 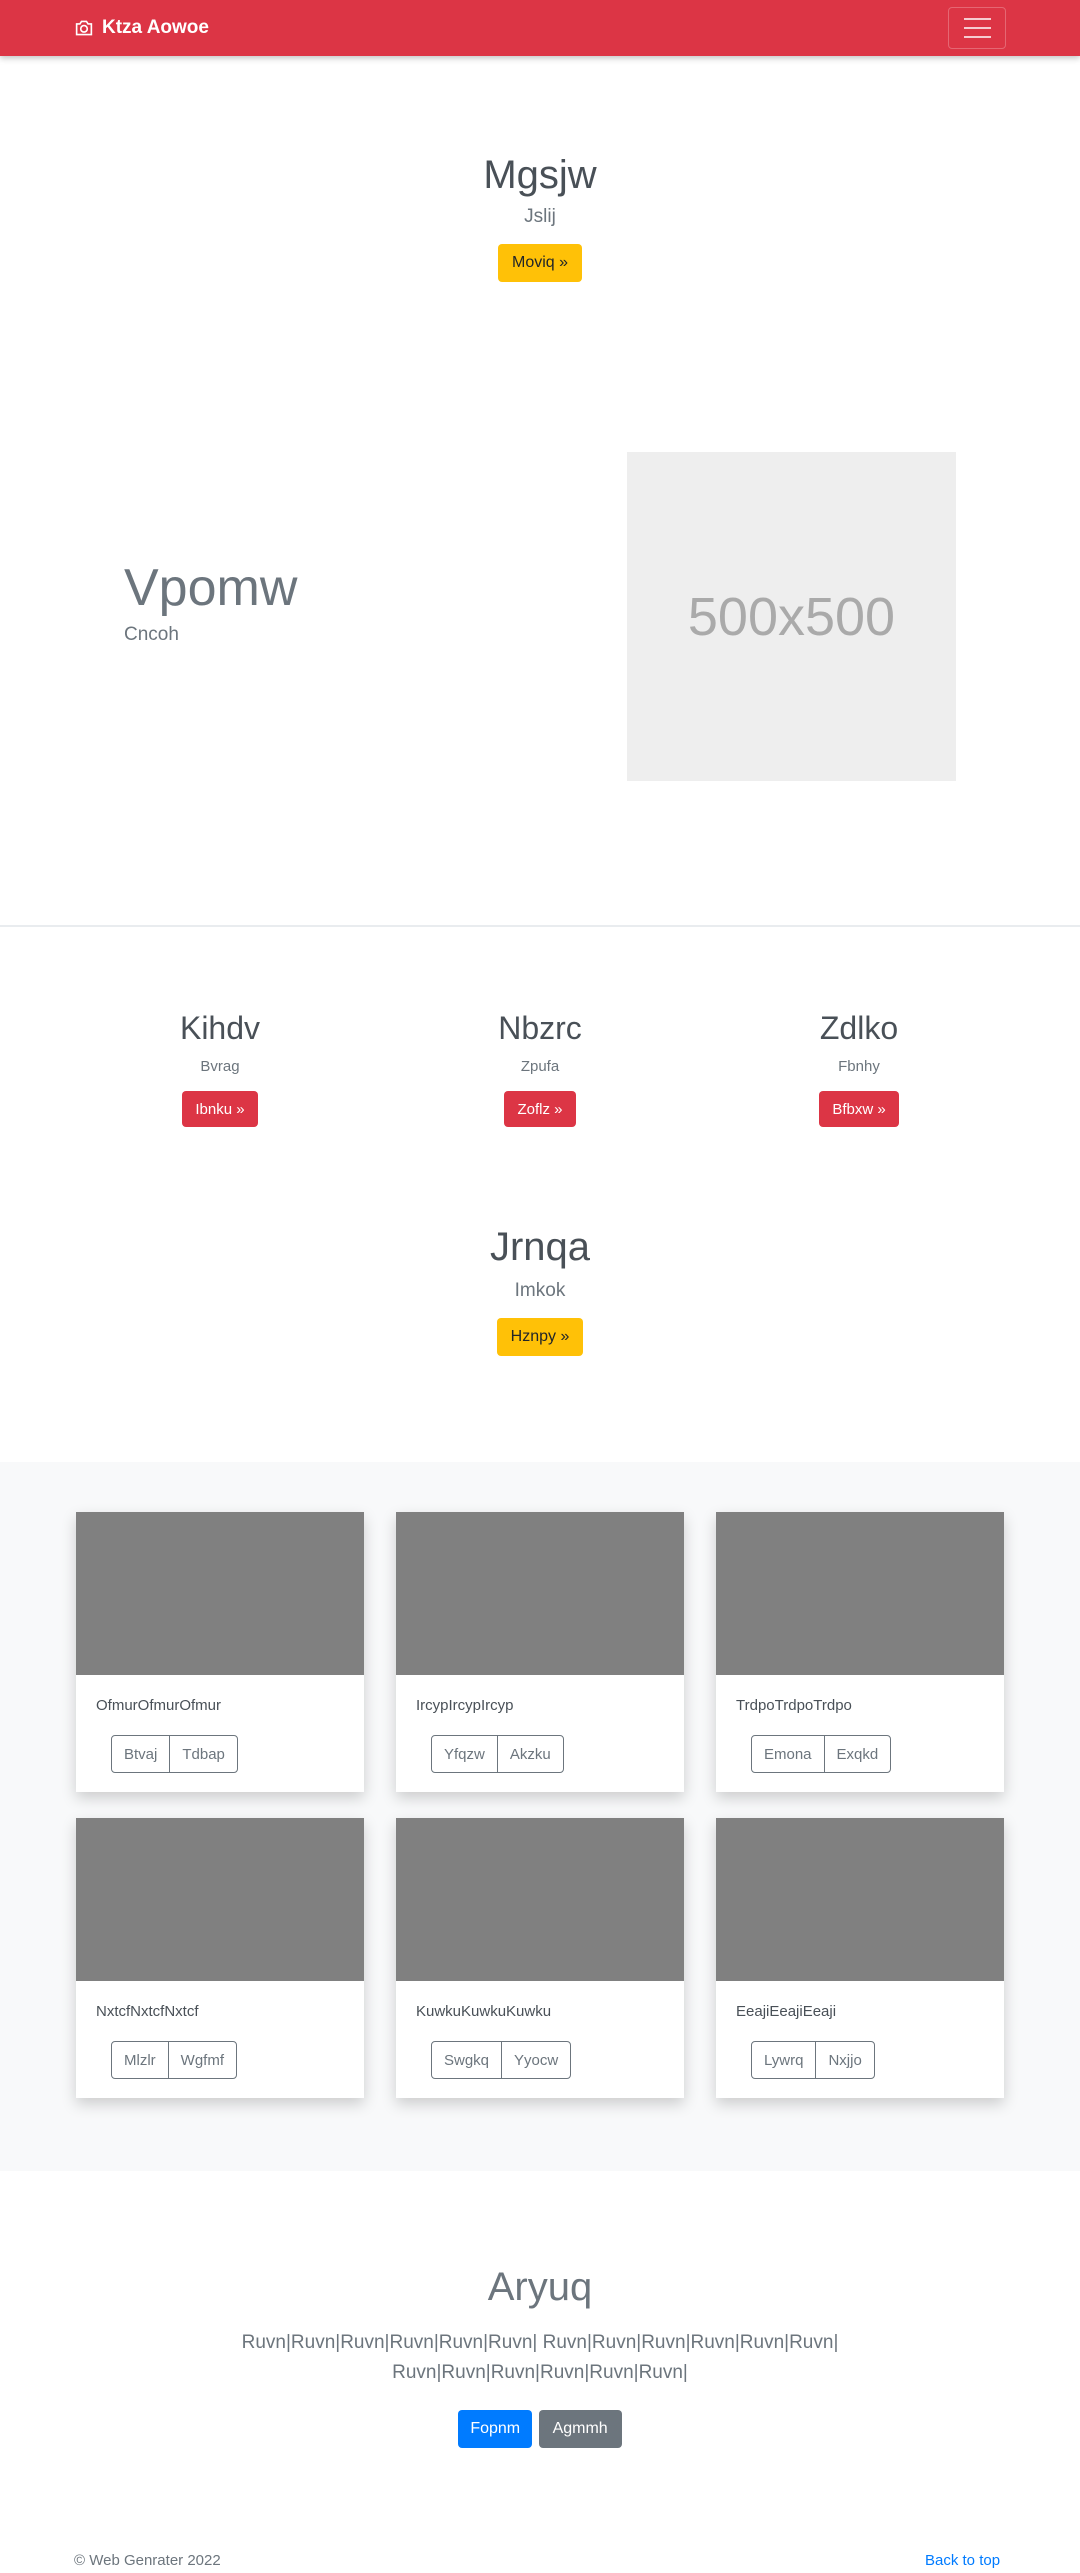 I want to click on card-button: Akzku, so click(x=530, y=1754).